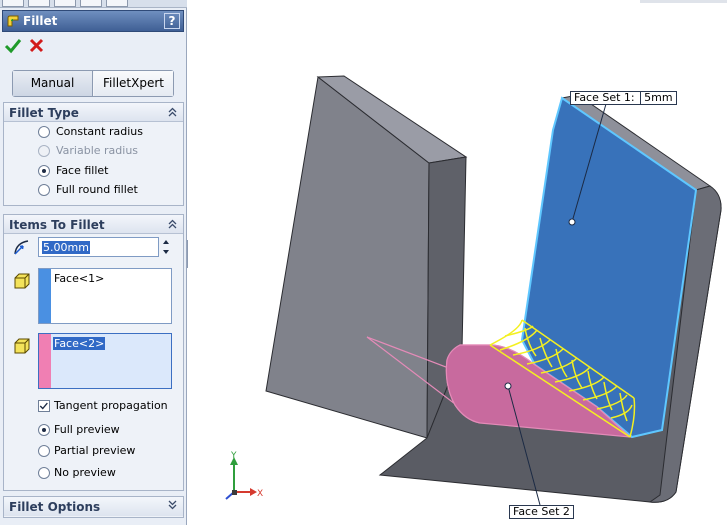 This screenshot has height=525, width=727. What do you see at coordinates (79, 343) in the screenshot?
I see `face-set-2-item: Face<2>` at bounding box center [79, 343].